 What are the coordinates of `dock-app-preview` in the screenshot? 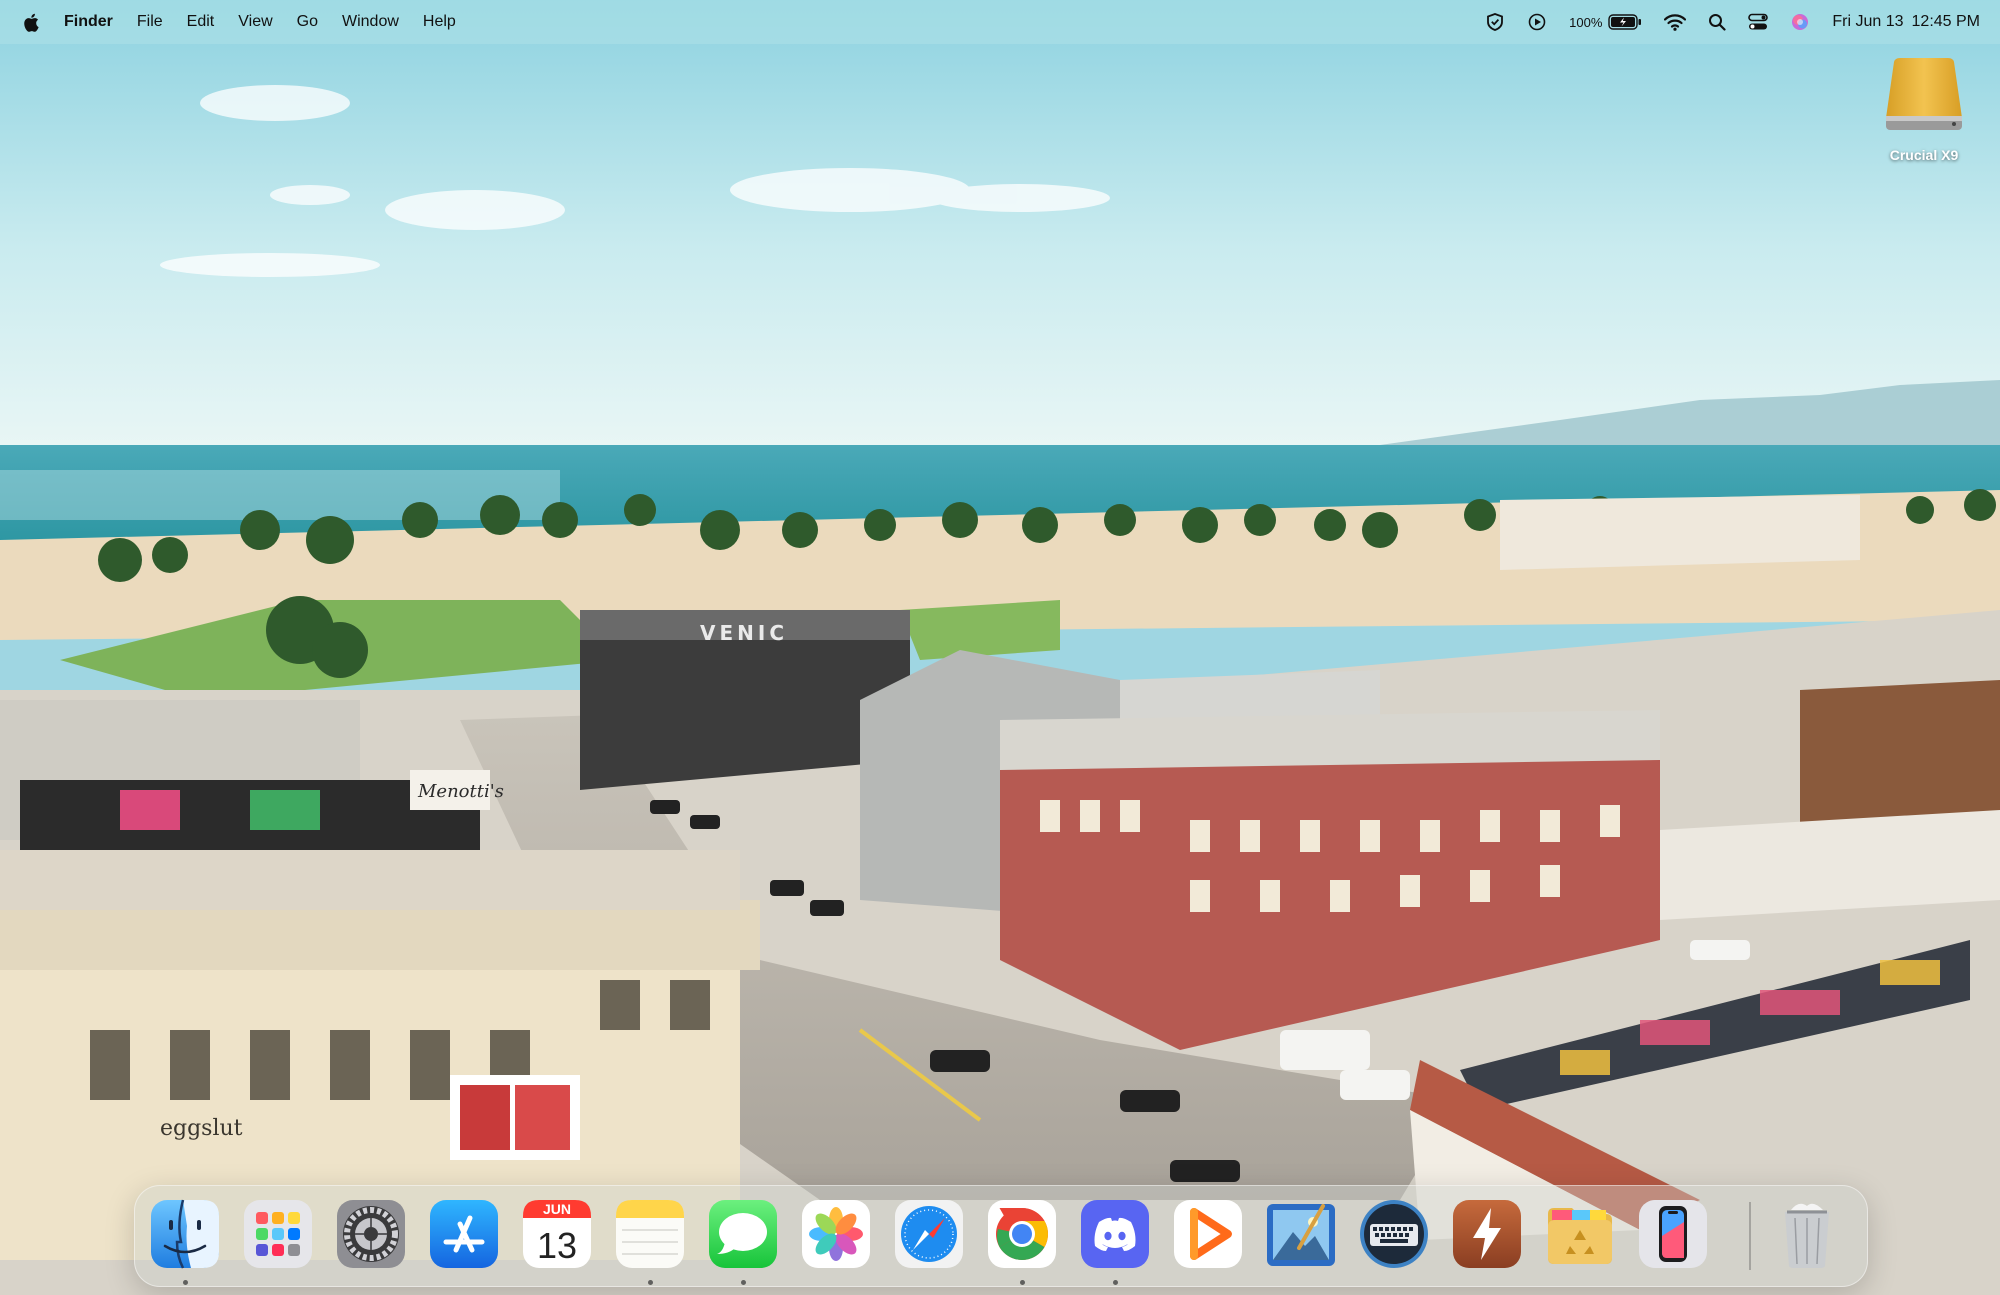 It's located at (1301, 1234).